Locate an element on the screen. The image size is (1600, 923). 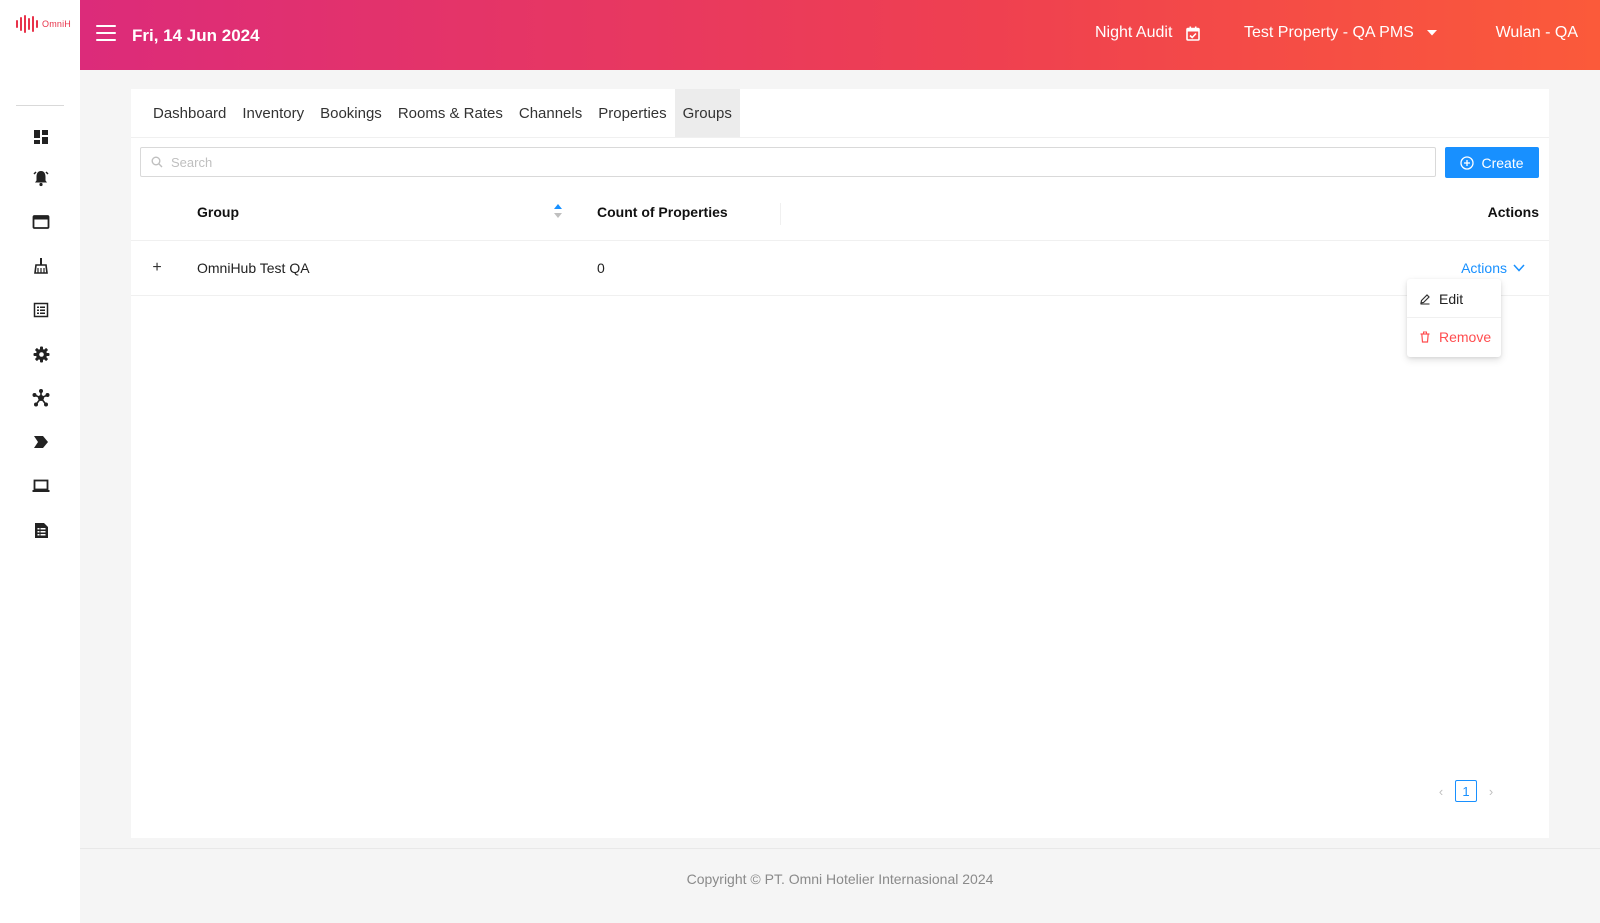
menu-item-edit: Edit is located at coordinates (1454, 299).